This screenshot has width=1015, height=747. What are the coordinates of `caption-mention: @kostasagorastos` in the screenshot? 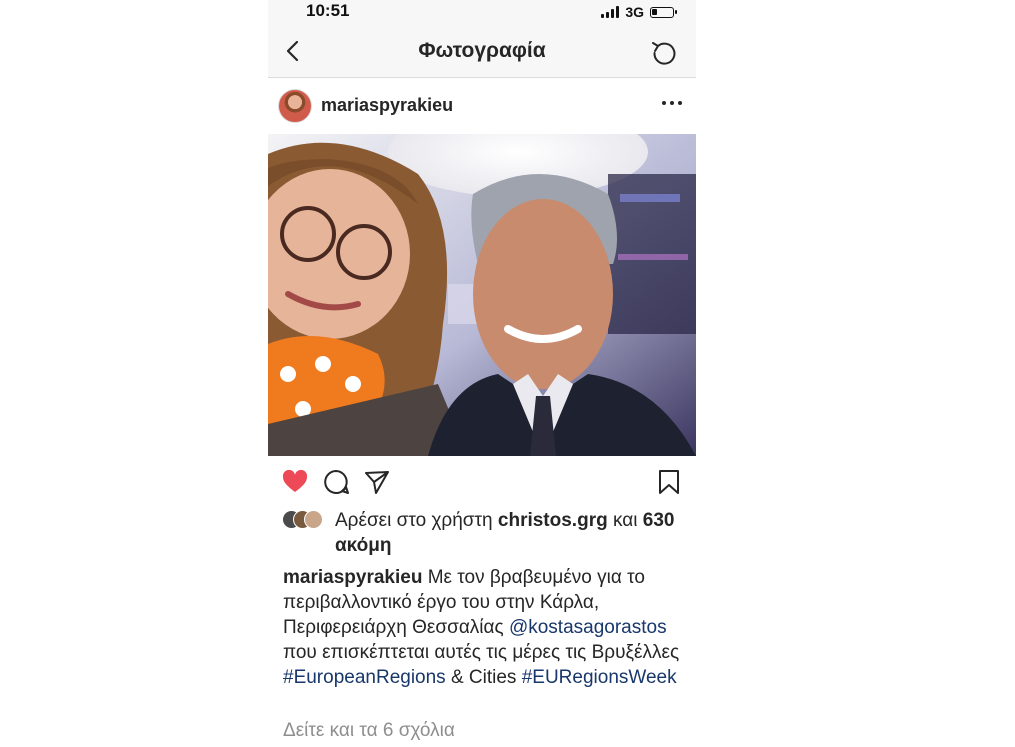 It's located at (588, 627).